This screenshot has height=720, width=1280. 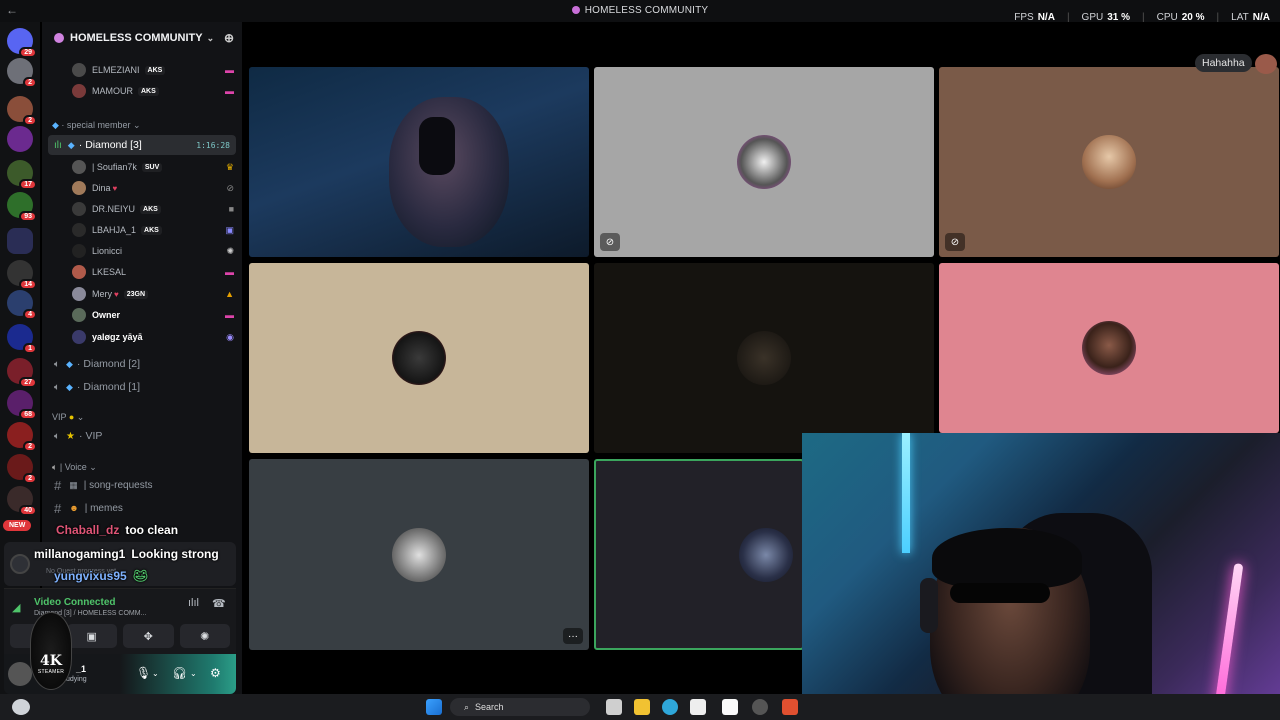 What do you see at coordinates (155, 337) in the screenshot?
I see `member-row: yaløgz yāyā ◉` at bounding box center [155, 337].